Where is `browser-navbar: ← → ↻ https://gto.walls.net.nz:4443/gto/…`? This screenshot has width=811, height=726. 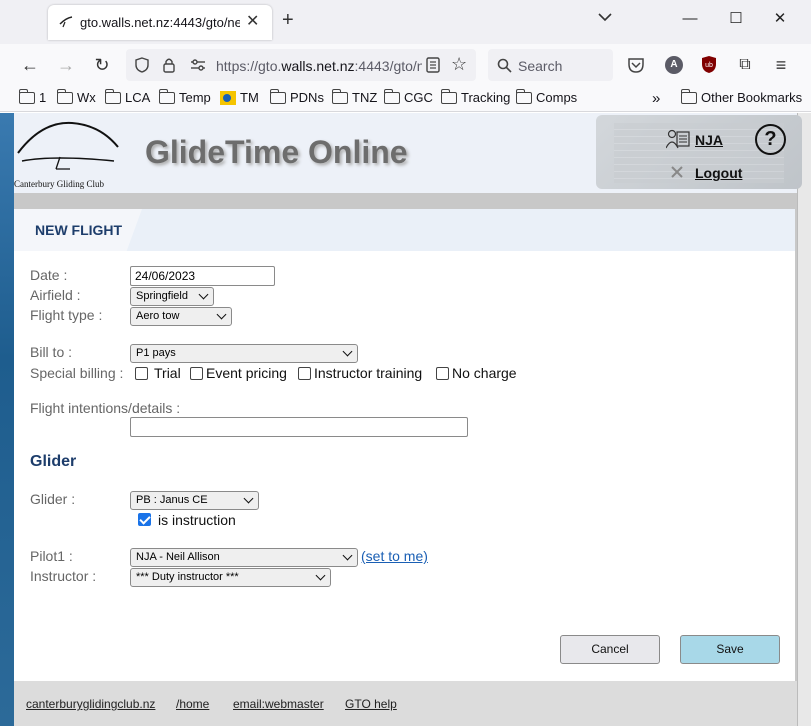
browser-navbar: ← → ↻ https://gto.walls.net.nz:4443/gto/… is located at coordinates (405, 65).